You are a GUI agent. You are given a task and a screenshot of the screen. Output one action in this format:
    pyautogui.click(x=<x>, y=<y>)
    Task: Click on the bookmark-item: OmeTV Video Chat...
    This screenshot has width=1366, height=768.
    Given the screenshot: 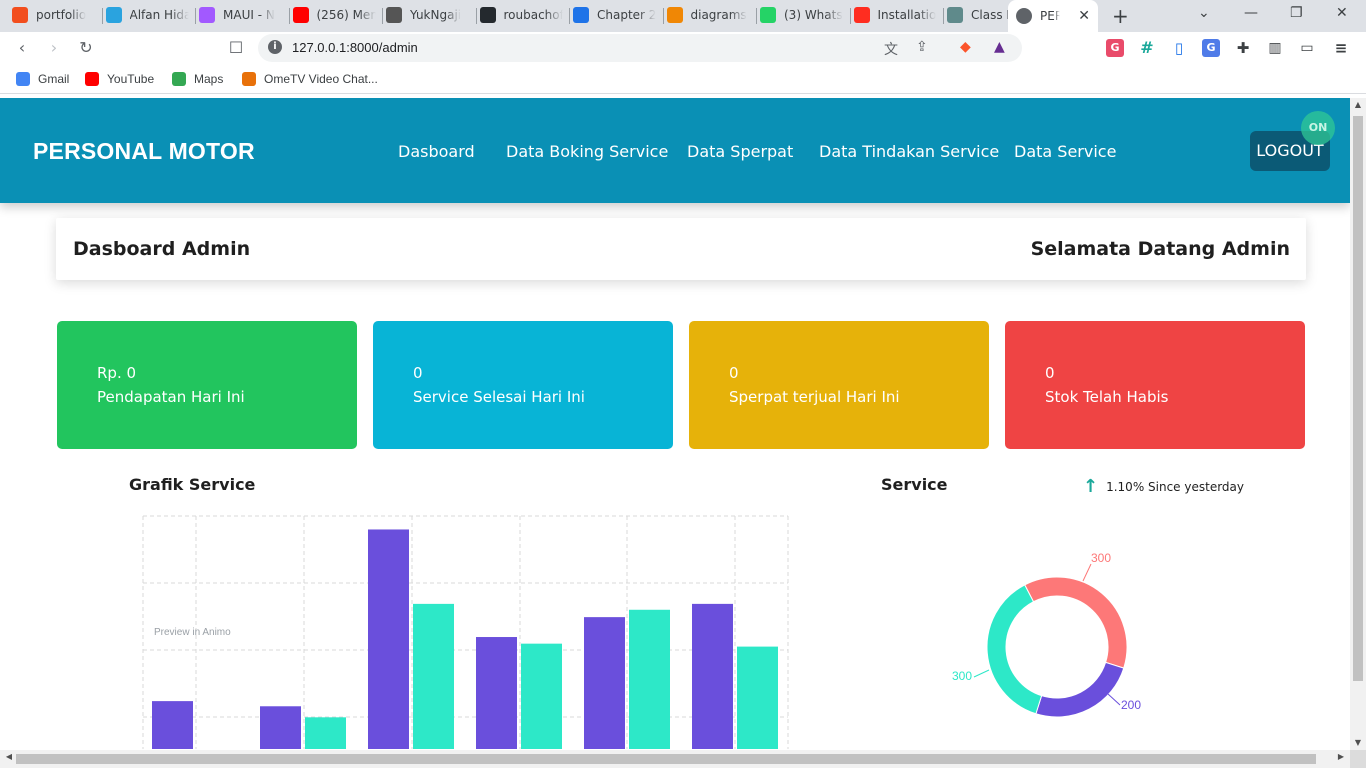 What is the action you would take?
    pyautogui.click(x=310, y=79)
    